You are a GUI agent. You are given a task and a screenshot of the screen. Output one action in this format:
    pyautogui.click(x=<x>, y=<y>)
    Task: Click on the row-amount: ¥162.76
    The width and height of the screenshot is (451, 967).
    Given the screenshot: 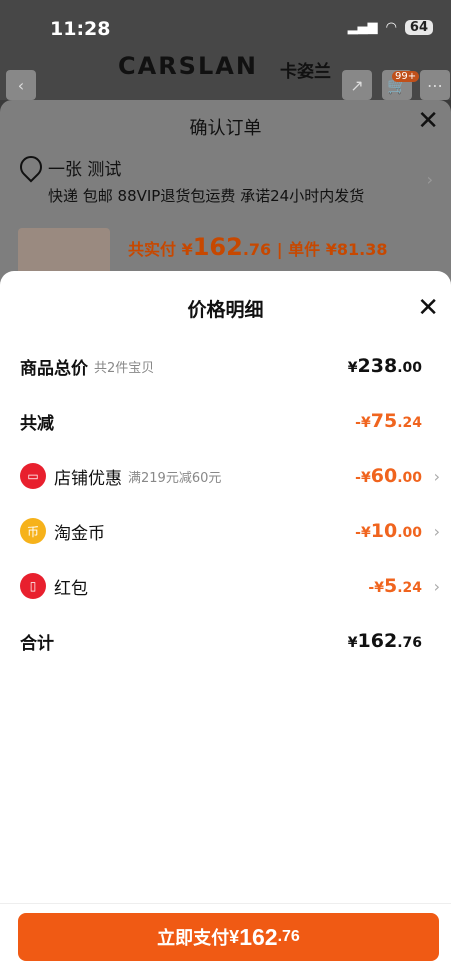 What is the action you would take?
    pyautogui.click(x=384, y=641)
    